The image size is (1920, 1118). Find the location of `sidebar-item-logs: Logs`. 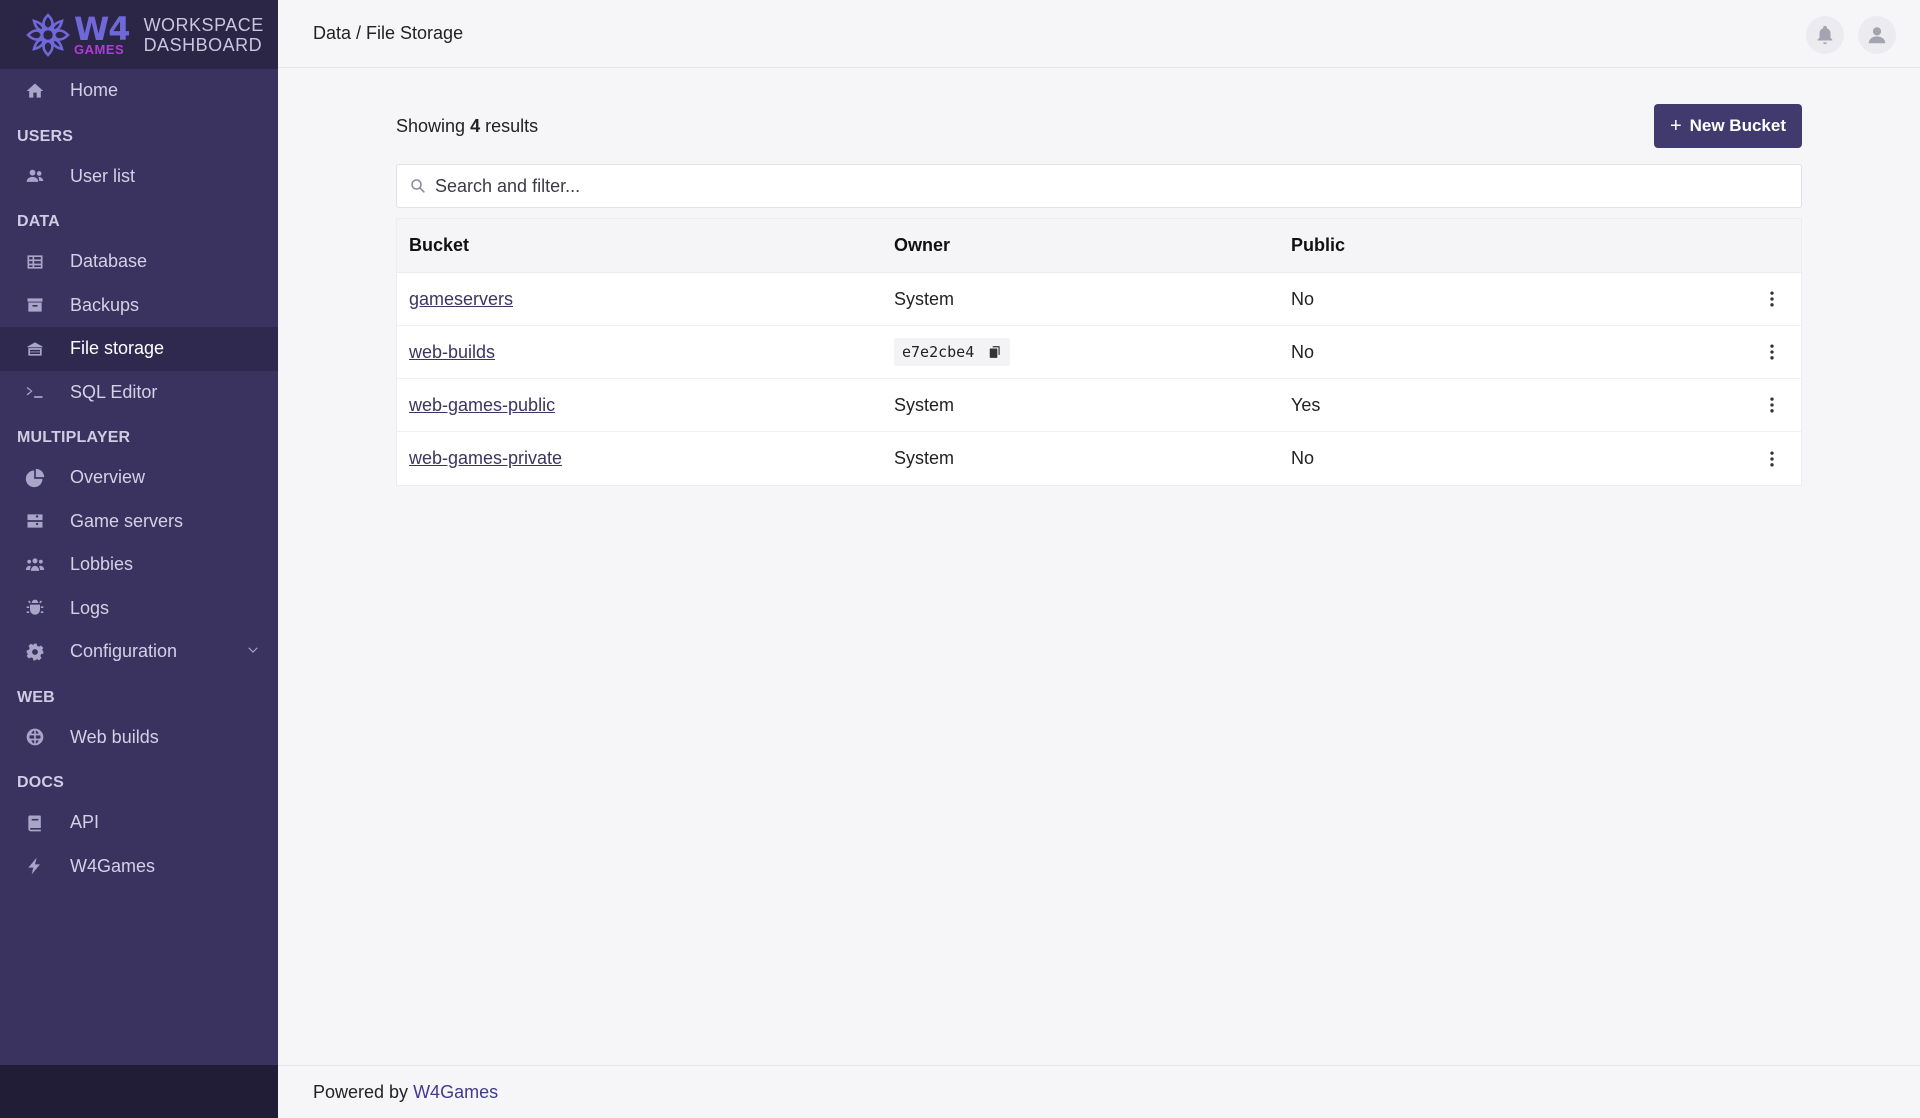

sidebar-item-logs: Logs is located at coordinates (139, 609).